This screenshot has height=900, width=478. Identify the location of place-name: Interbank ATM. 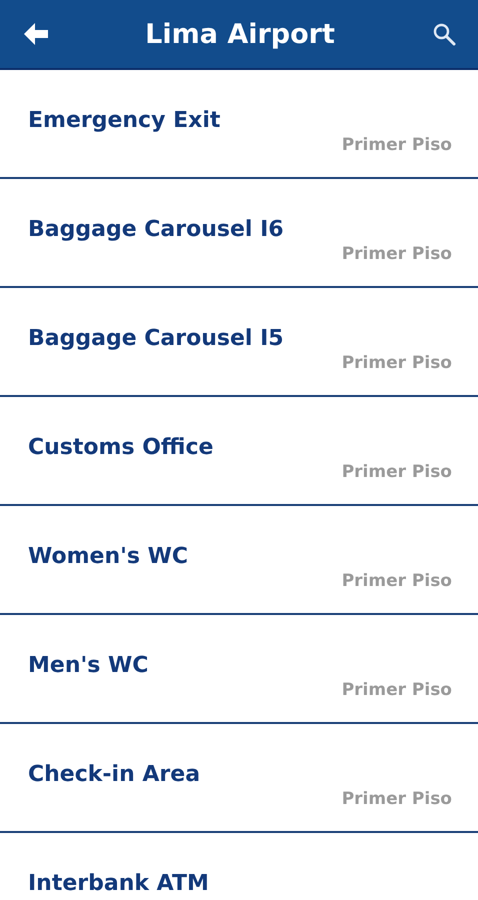
(118, 883).